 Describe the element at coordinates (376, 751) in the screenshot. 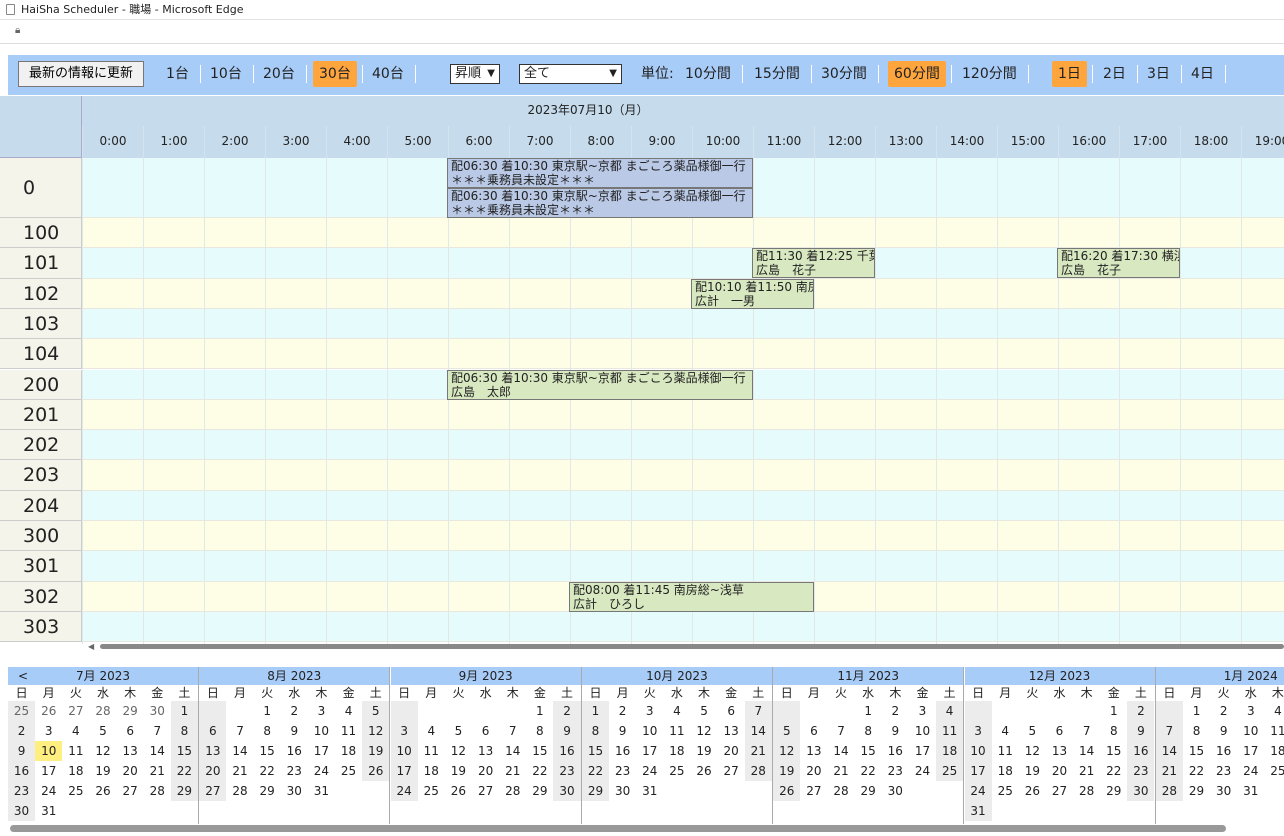

I see `calendar-day: 19` at that location.